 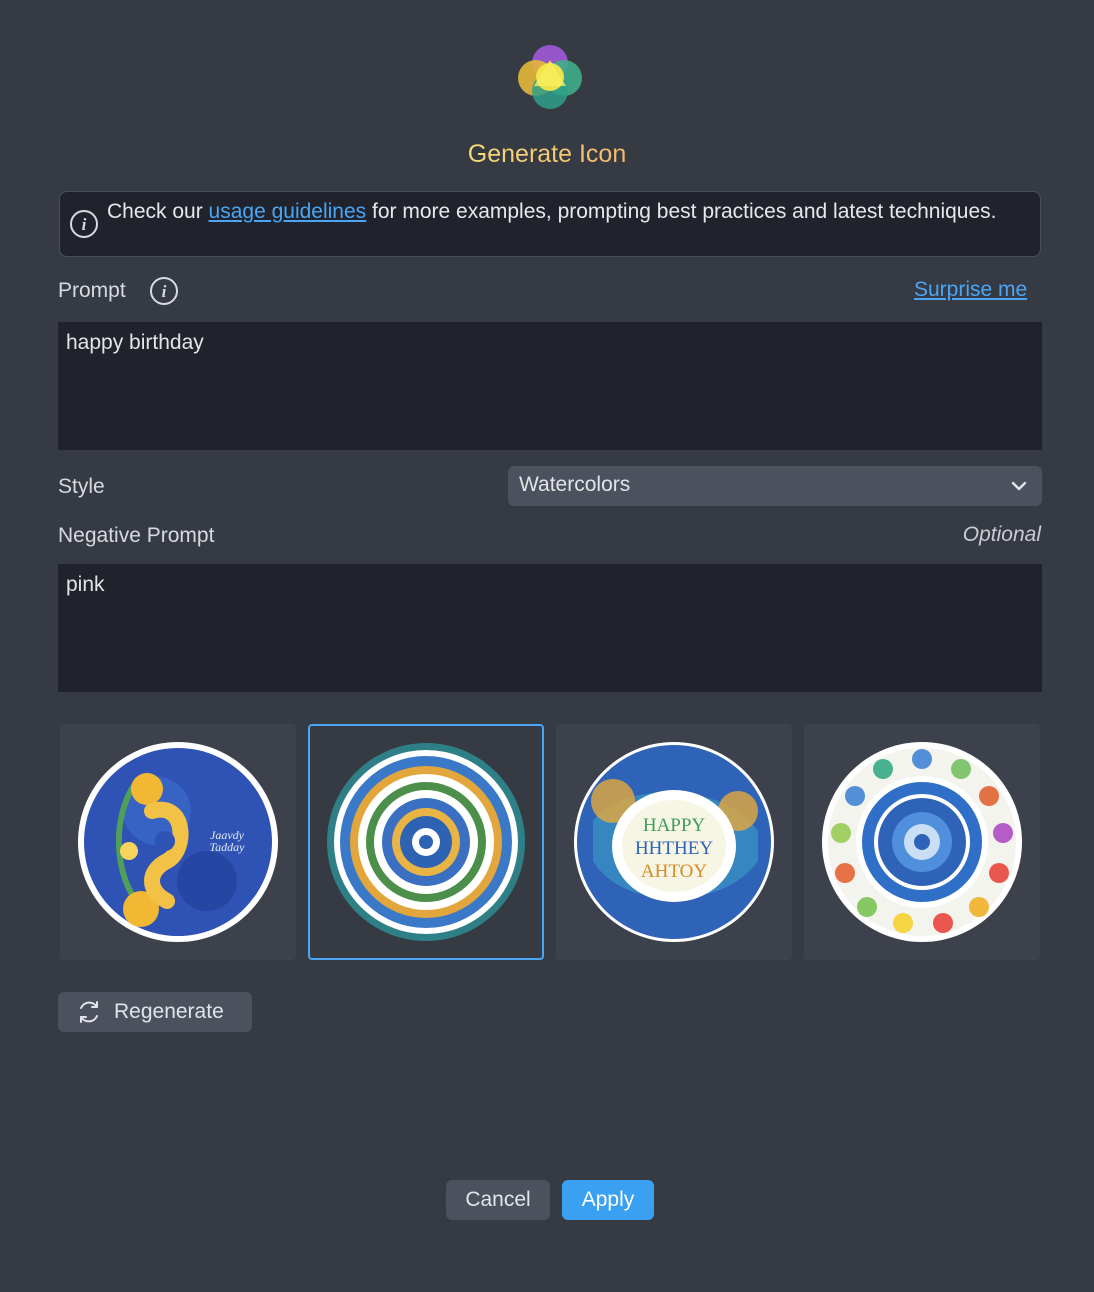 What do you see at coordinates (158, 211) in the screenshot?
I see `info-prefix: Check our` at bounding box center [158, 211].